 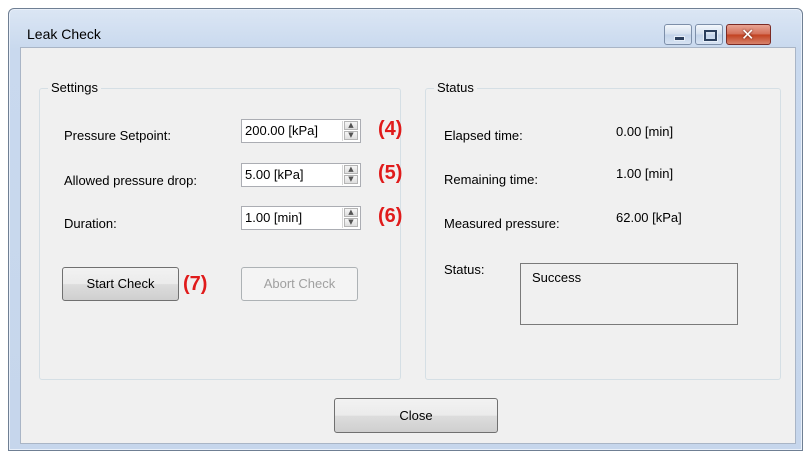 What do you see at coordinates (679, 38) in the screenshot?
I see `minimize-icon` at bounding box center [679, 38].